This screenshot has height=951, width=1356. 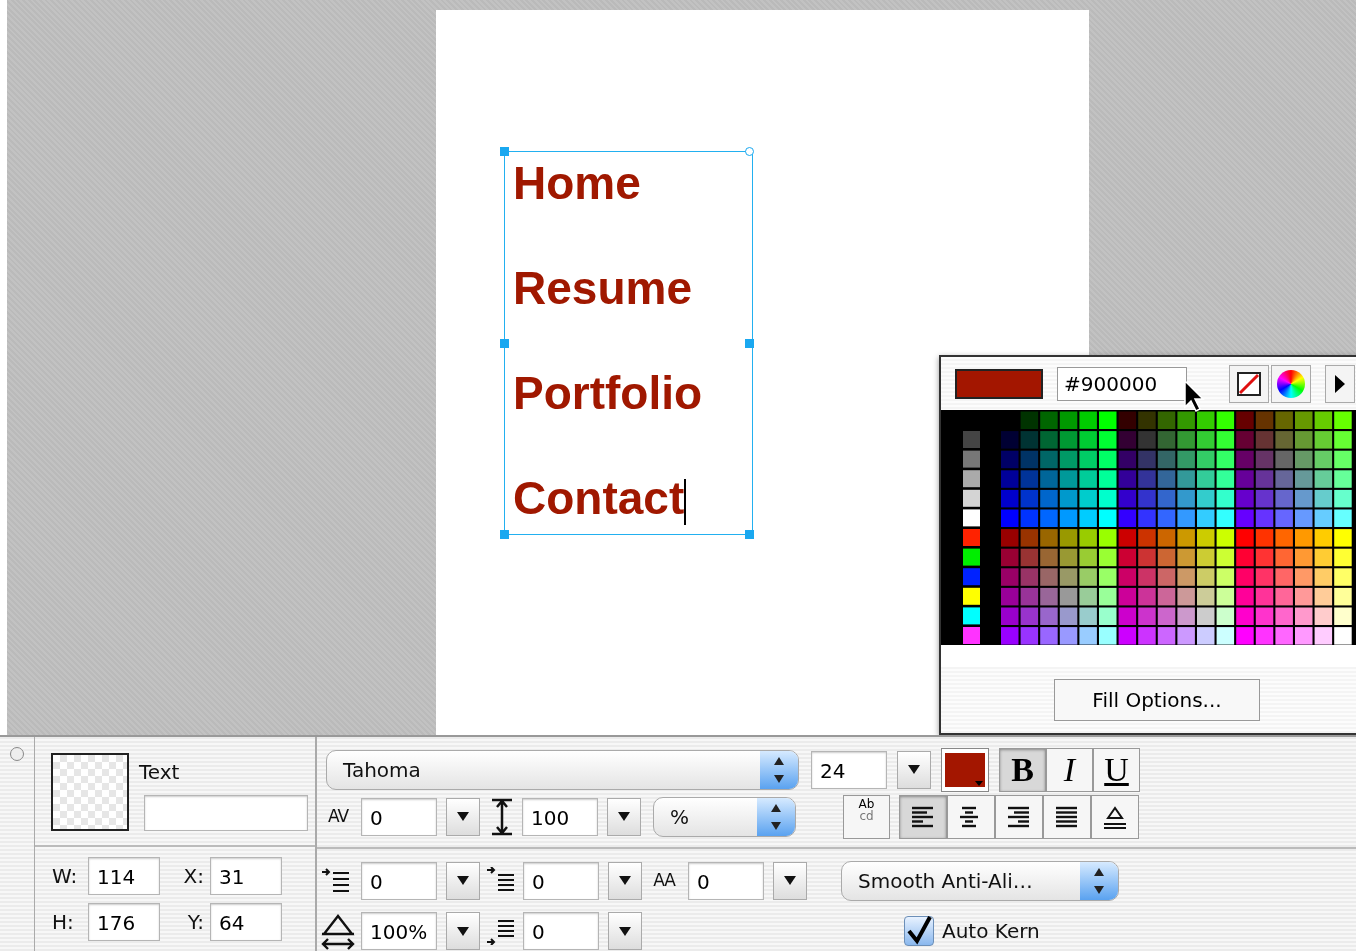 I want to click on dimension-label: Y:, so click(x=196, y=922).